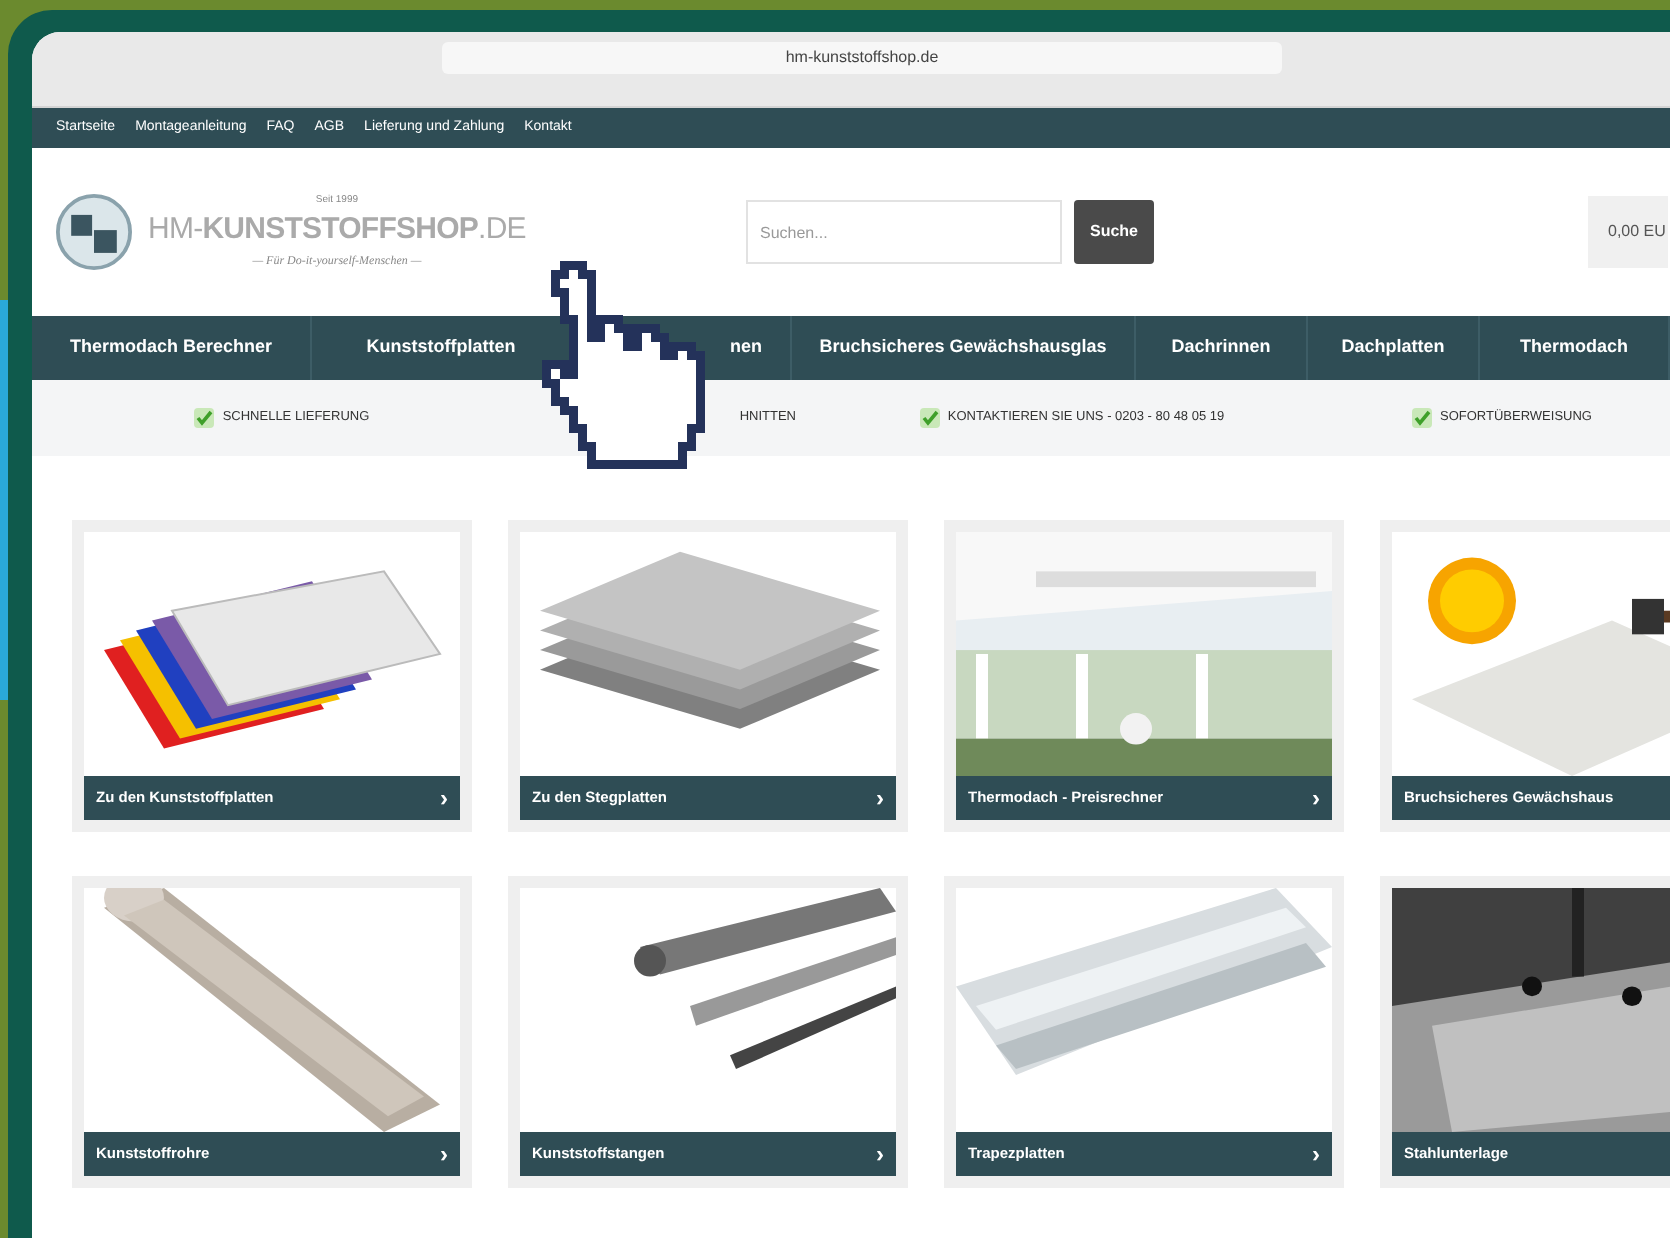  Describe the element at coordinates (862, 58) in the screenshot. I see `address-bar: hm-kunststoffshop.de` at that location.